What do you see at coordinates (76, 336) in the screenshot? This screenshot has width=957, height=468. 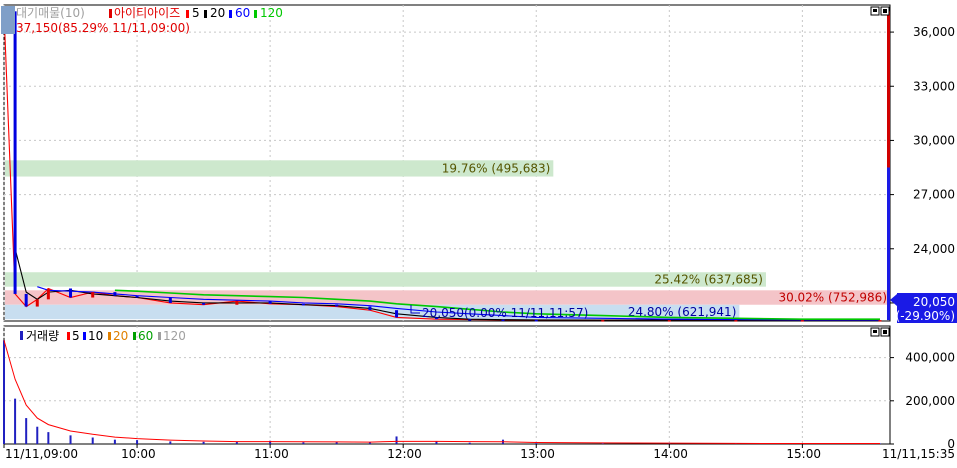 I see `volume-legend-ma5: 5` at bounding box center [76, 336].